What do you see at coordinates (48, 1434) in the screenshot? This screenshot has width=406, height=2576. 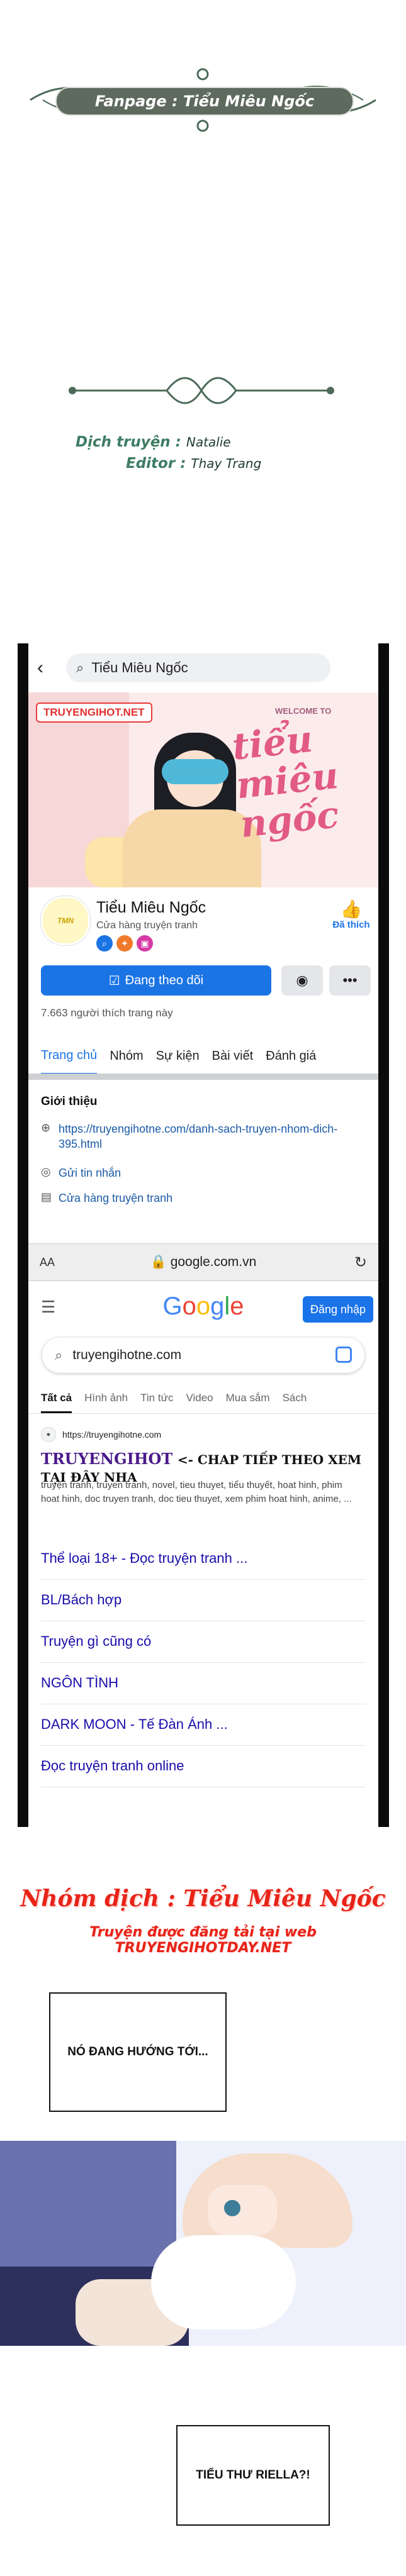 I see `favicon-icon: ●` at bounding box center [48, 1434].